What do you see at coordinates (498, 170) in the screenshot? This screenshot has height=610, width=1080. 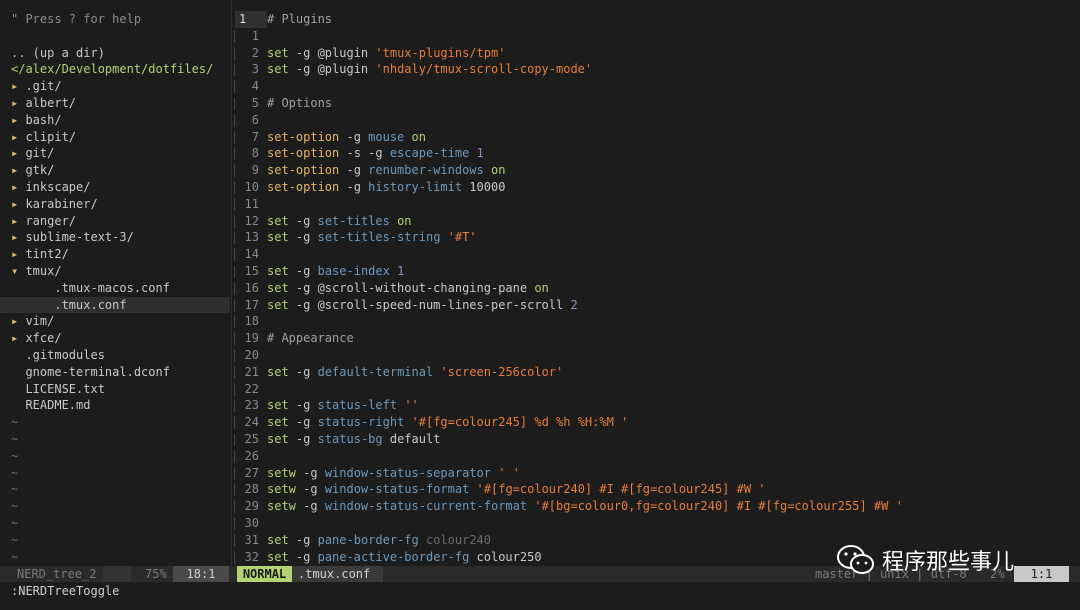 I see `code-token: on` at bounding box center [498, 170].